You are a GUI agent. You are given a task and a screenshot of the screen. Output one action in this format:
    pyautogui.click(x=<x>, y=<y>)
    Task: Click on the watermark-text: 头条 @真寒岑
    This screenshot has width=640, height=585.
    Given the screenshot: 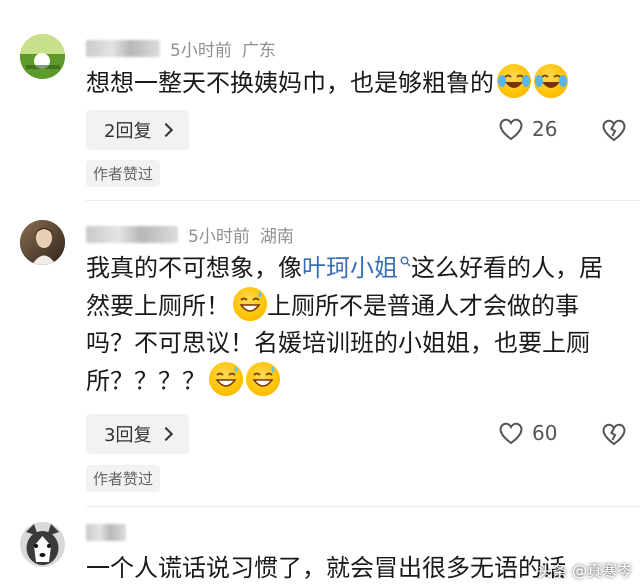 What is the action you would take?
    pyautogui.click(x=584, y=571)
    